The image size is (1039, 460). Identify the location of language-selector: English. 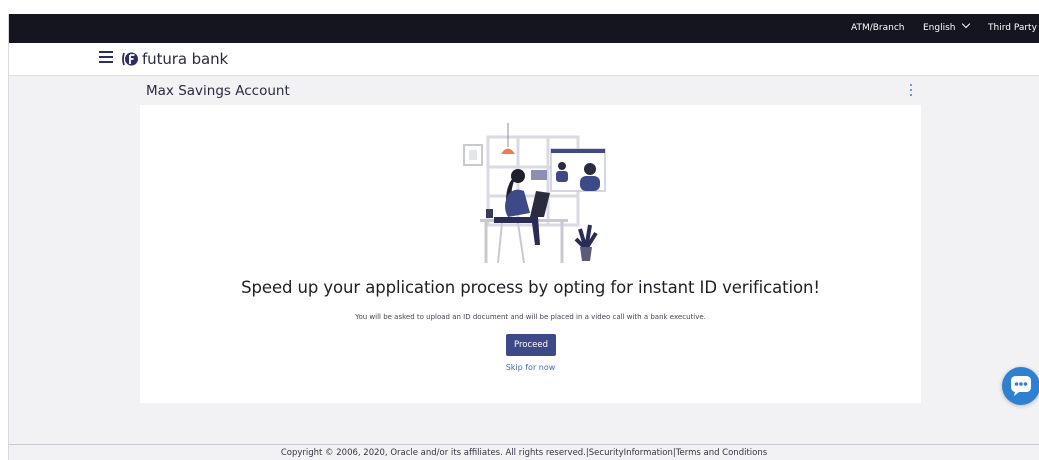
(946, 28).